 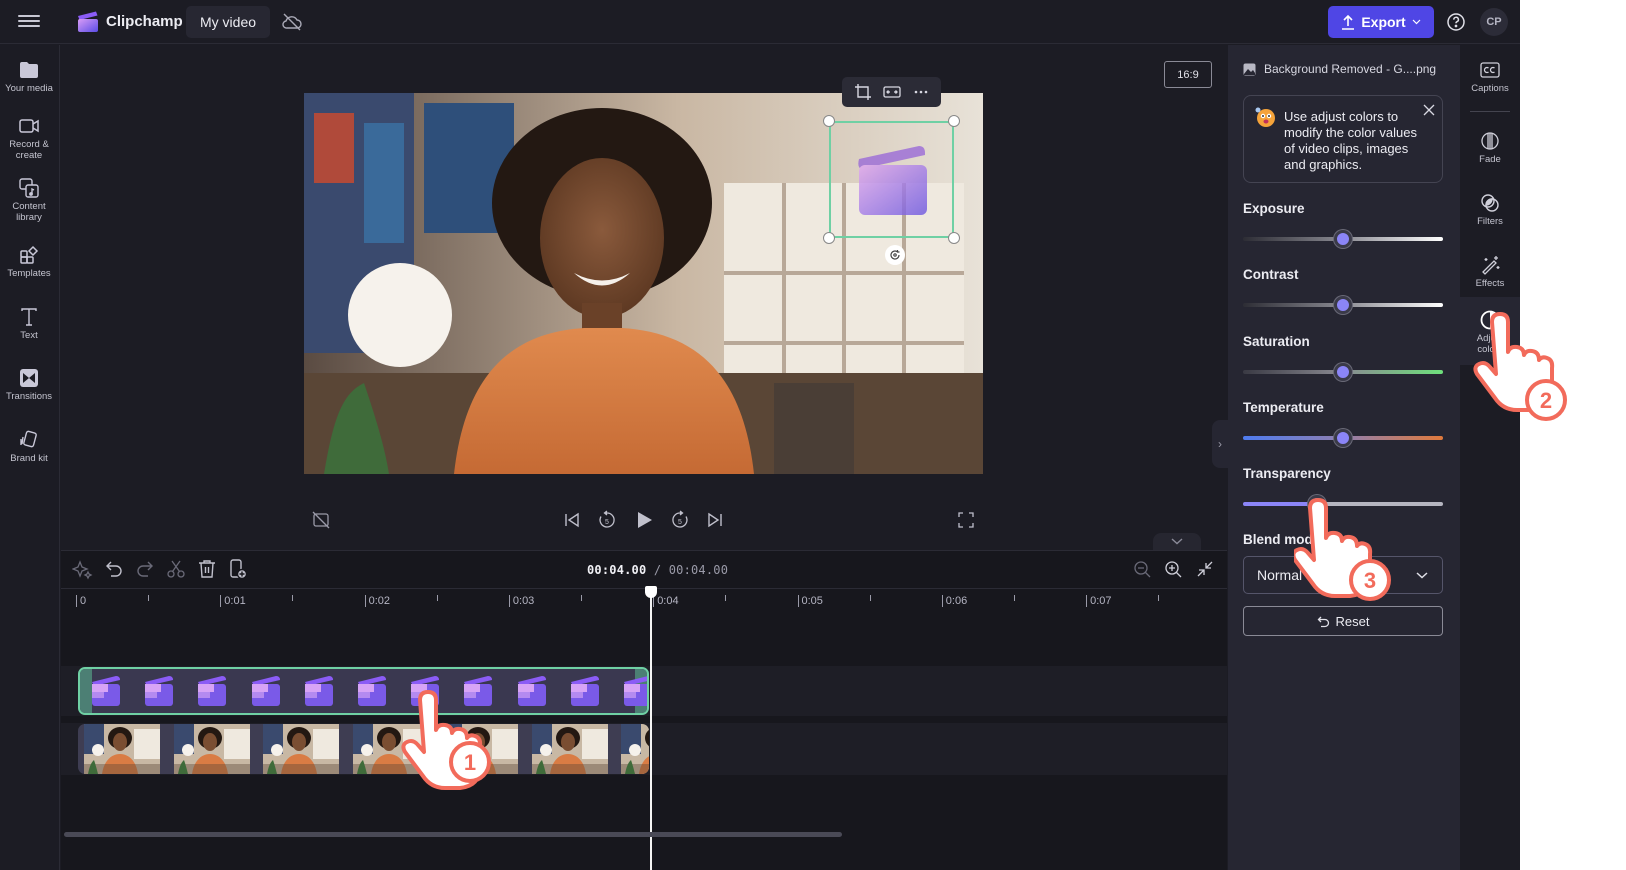 I want to click on sidebar-item-templates: Templates, so click(x=29, y=261).